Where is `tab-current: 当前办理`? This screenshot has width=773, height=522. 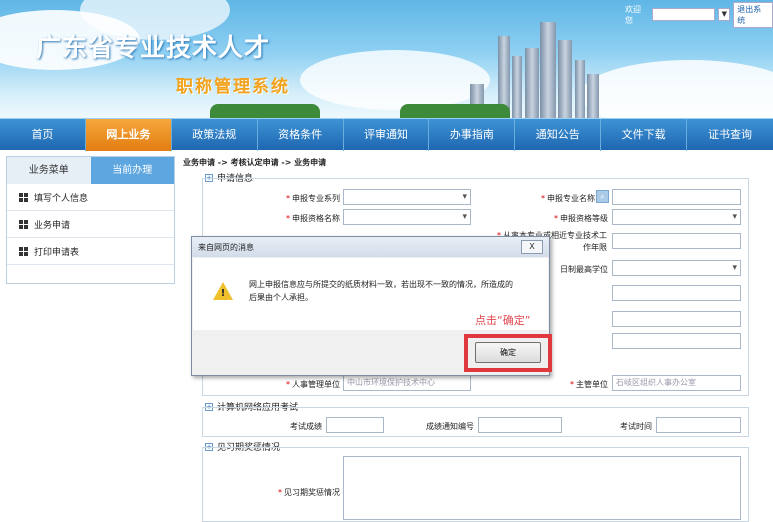
tab-current: 当前办理 is located at coordinates (132, 170).